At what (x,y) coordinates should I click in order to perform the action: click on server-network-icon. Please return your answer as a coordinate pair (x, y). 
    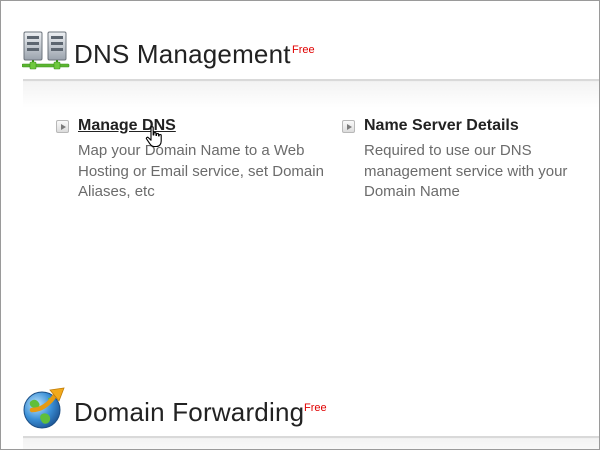
    Looking at the image, I should click on (46, 50).